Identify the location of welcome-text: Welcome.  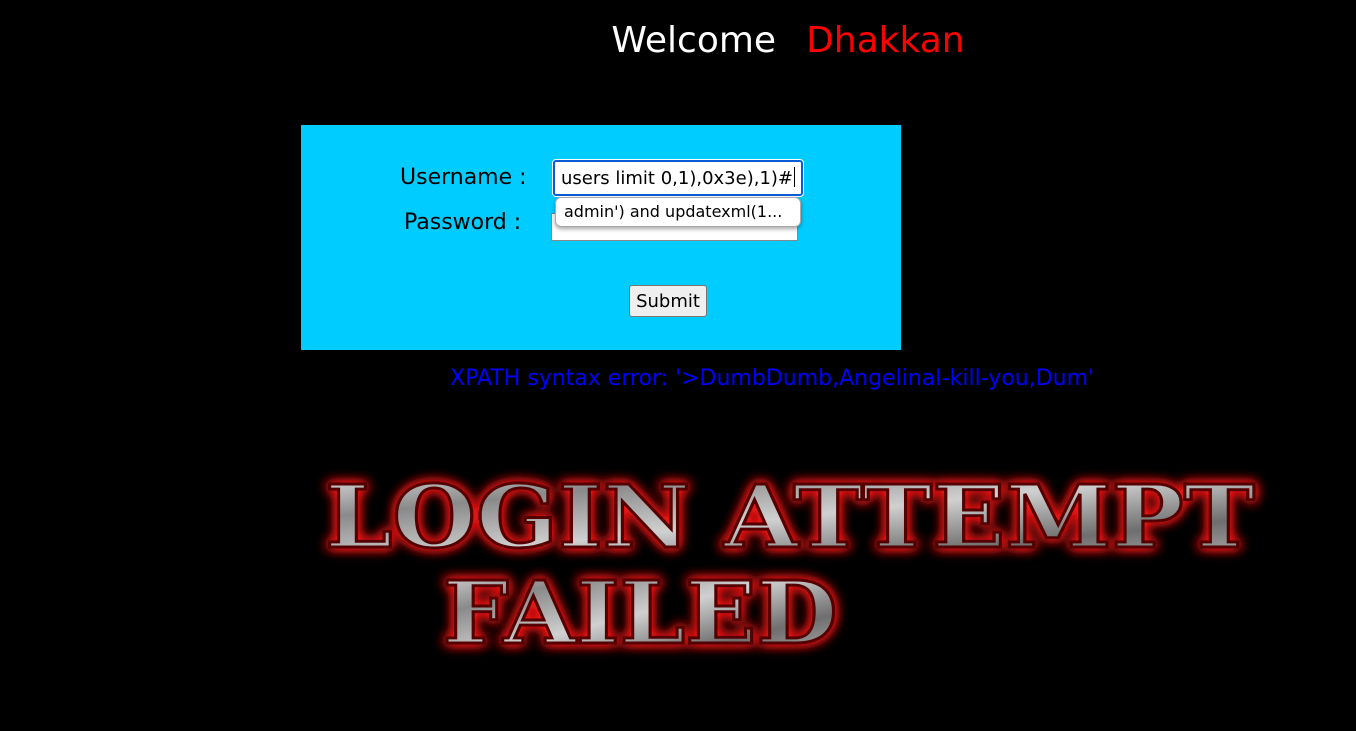
(694, 40).